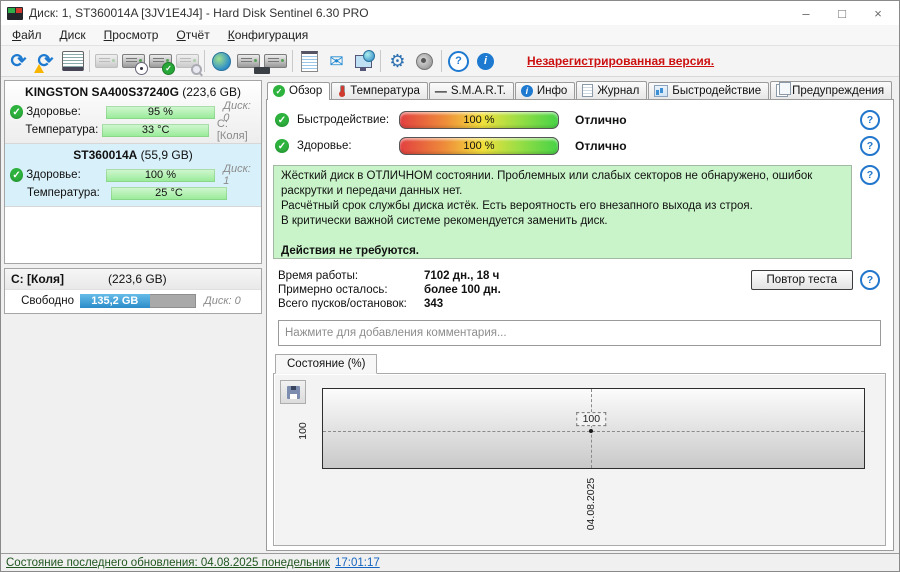  Describe the element at coordinates (336, 61) in the screenshot. I see `mail-icon: ✉` at that location.